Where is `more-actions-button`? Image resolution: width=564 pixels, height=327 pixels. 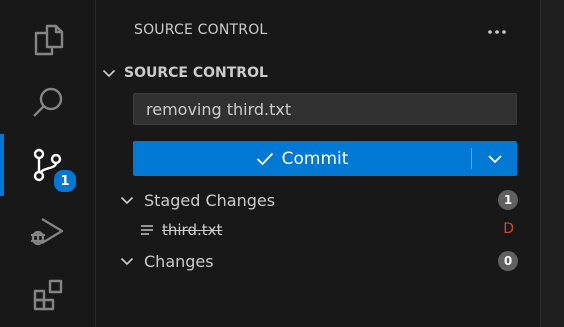
more-actions-button is located at coordinates (497, 32).